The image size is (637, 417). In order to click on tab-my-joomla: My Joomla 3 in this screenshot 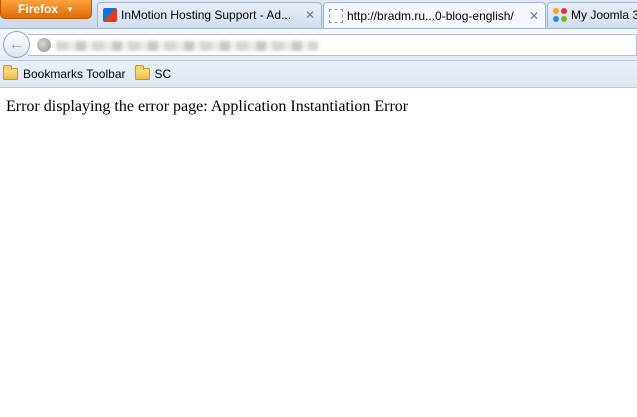, I will do `click(592, 14)`.